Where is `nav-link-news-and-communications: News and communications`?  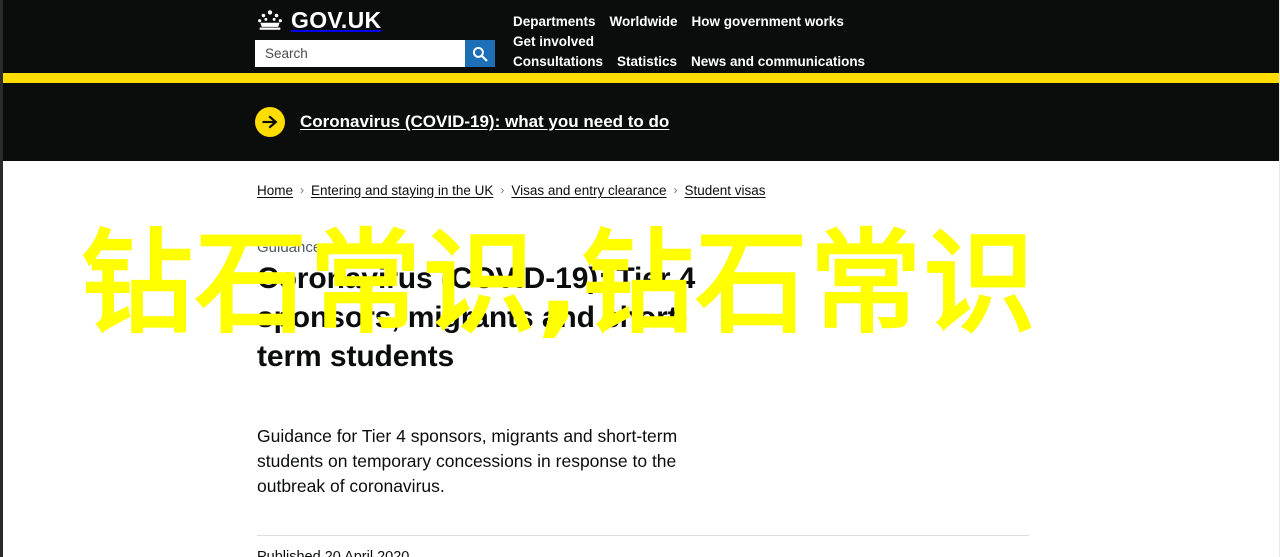 nav-link-news-and-communications: News and communications is located at coordinates (778, 62).